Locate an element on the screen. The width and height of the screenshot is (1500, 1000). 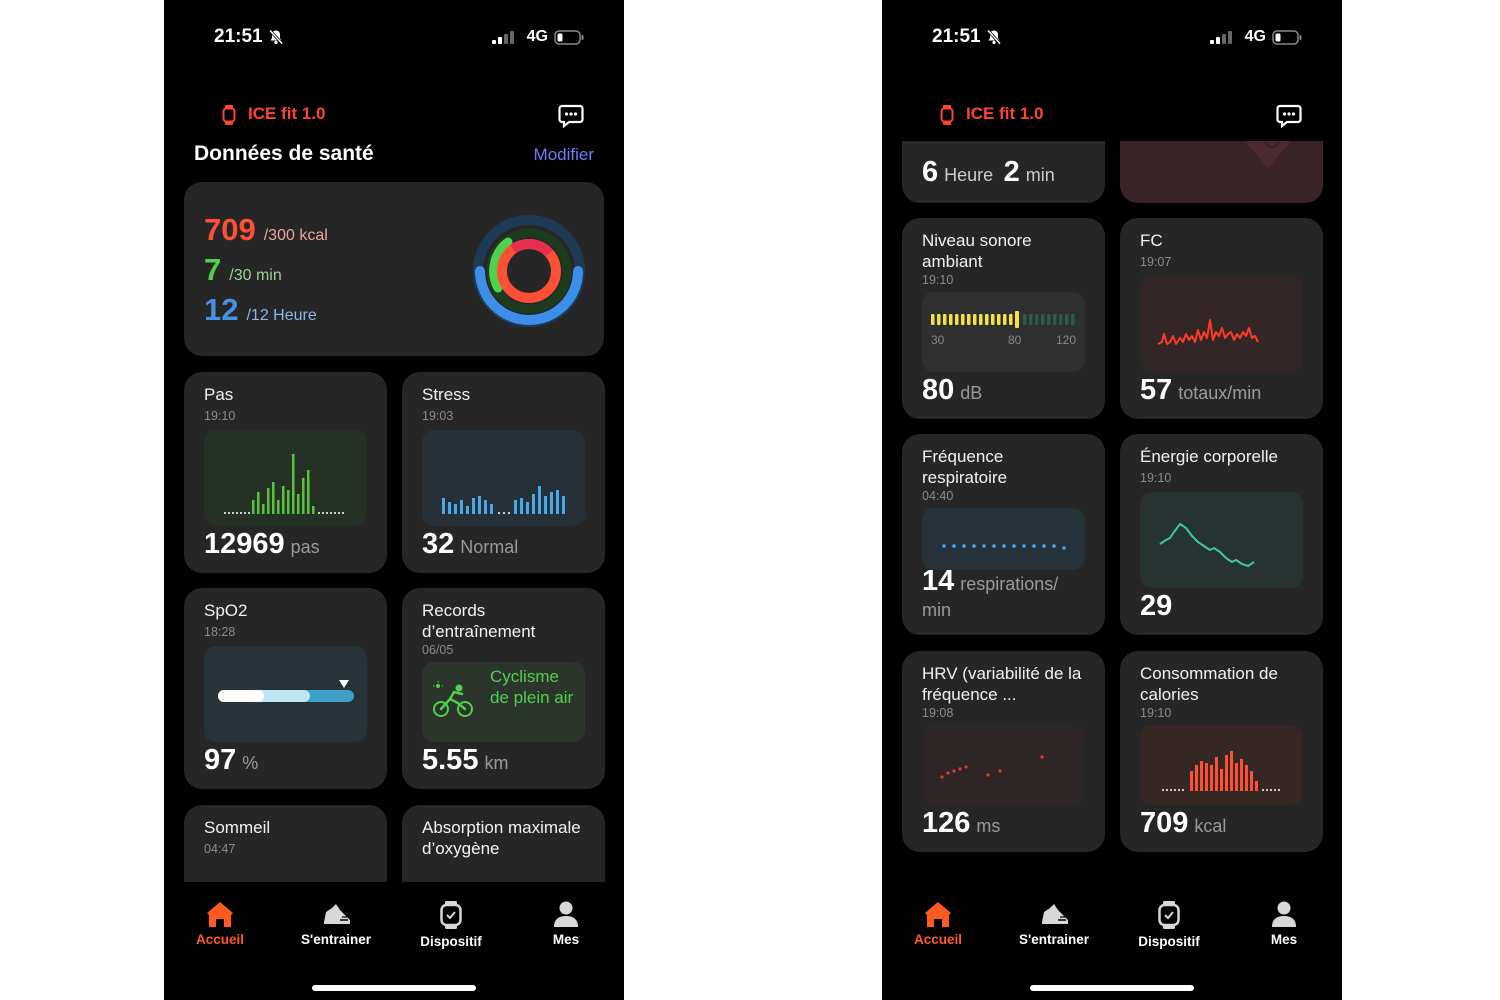
steps-title: Pas is located at coordinates (219, 394).